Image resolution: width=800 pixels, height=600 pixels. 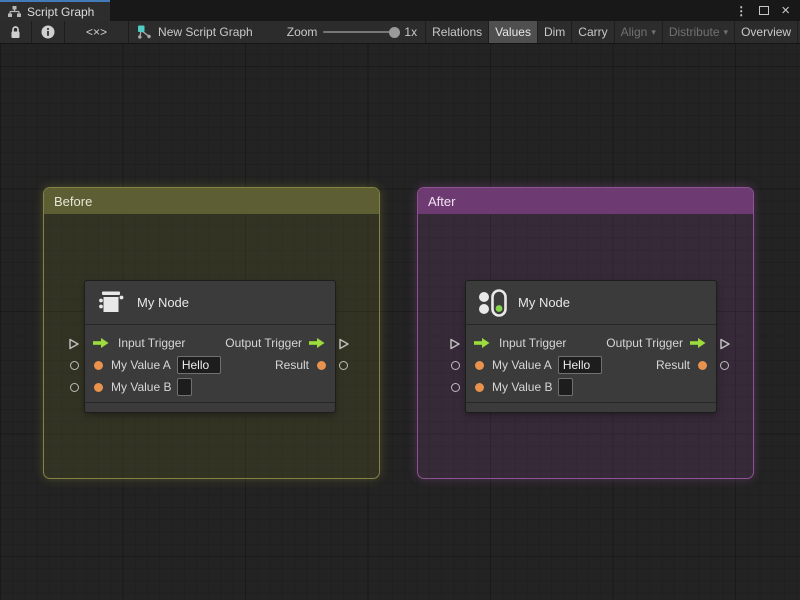 I want to click on new-script-graph-button: New Script Graph, so click(x=195, y=32).